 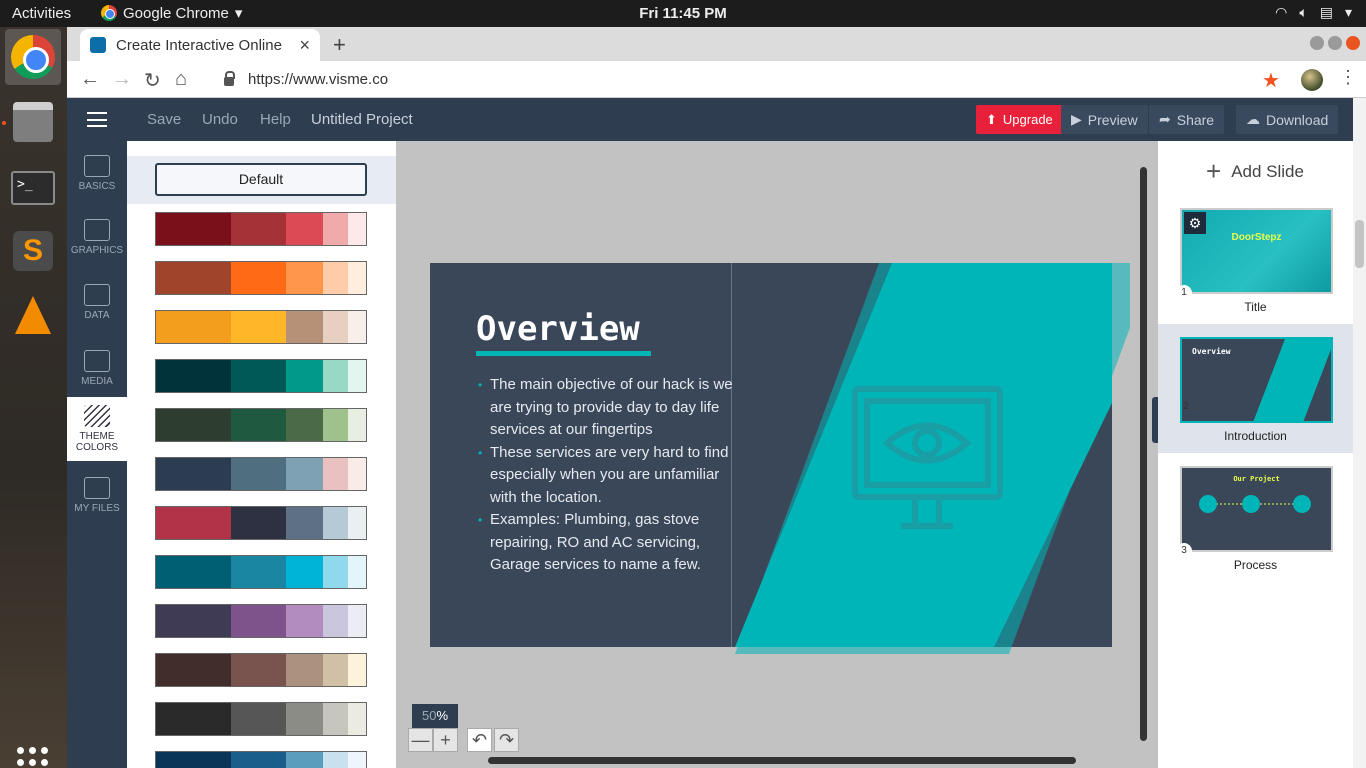 I want to click on dock-vlc, so click(x=33, y=315).